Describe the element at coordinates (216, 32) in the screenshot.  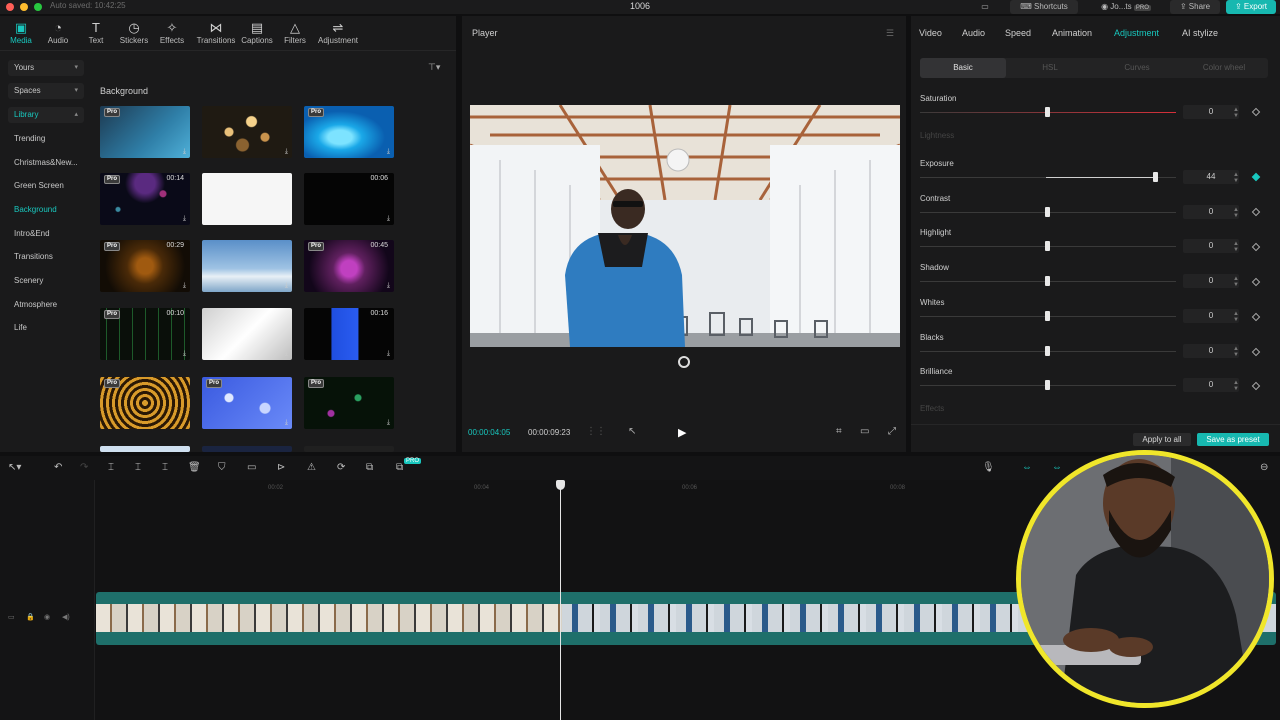
I see `tab-transitions: ⋈ Transitions` at that location.